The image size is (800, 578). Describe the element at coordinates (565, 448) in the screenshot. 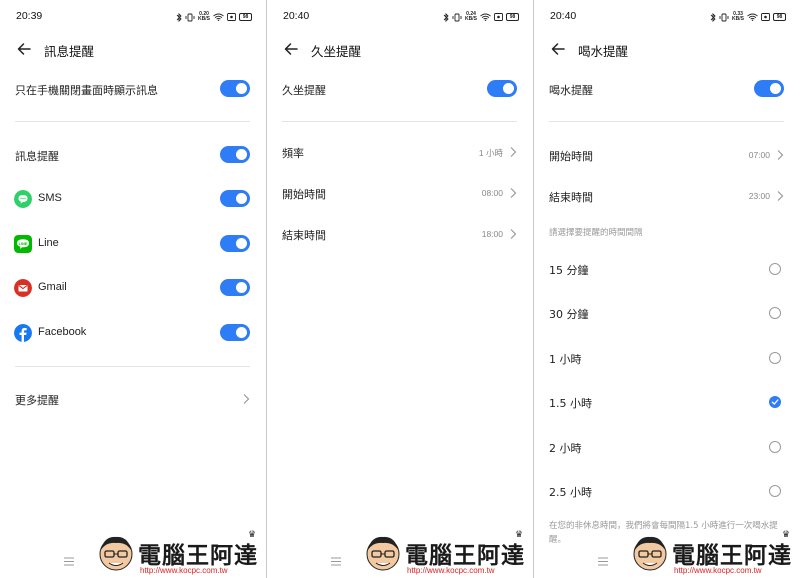

I see `interval-label: 2 小時` at that location.